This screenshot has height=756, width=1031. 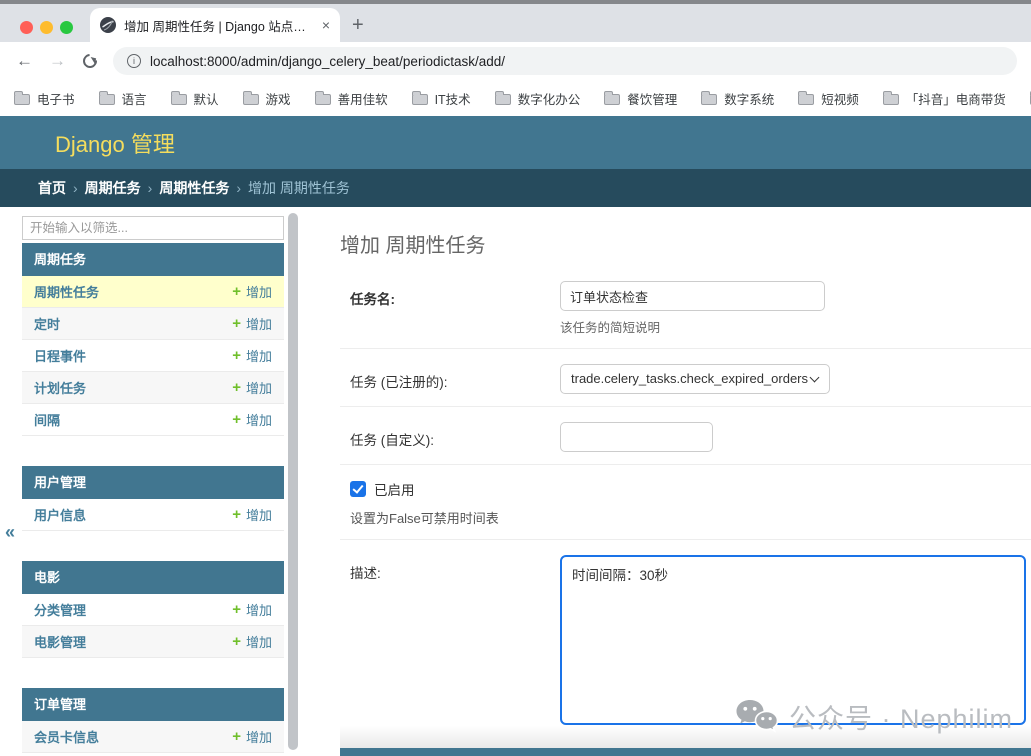 What do you see at coordinates (372, 299) in the screenshot?
I see `name-field-label: 任务名:` at bounding box center [372, 299].